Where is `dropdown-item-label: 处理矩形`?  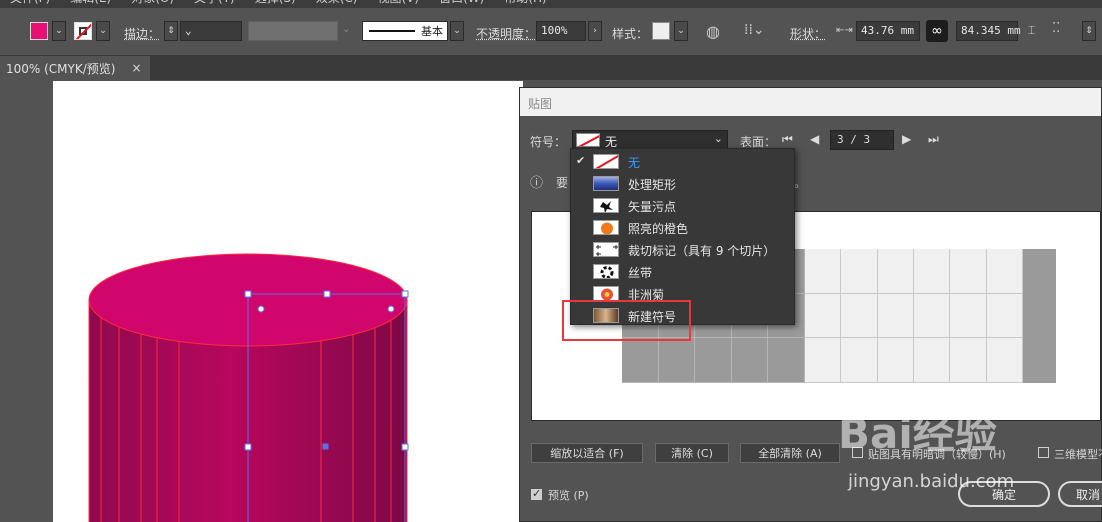
dropdown-item-label: 处理矩形 is located at coordinates (652, 185).